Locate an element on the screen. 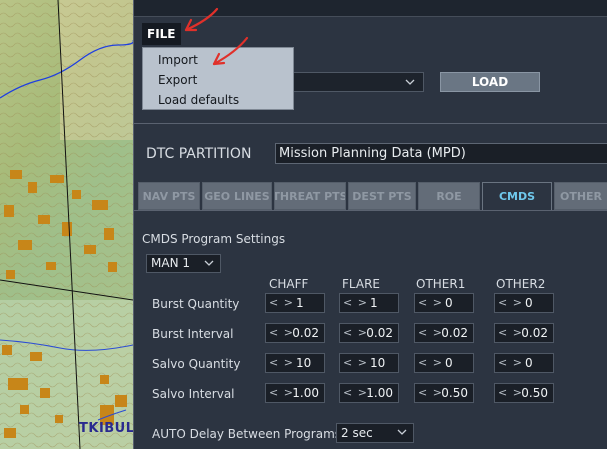 The height and width of the screenshot is (449, 607). divider is located at coordinates (370, 123).